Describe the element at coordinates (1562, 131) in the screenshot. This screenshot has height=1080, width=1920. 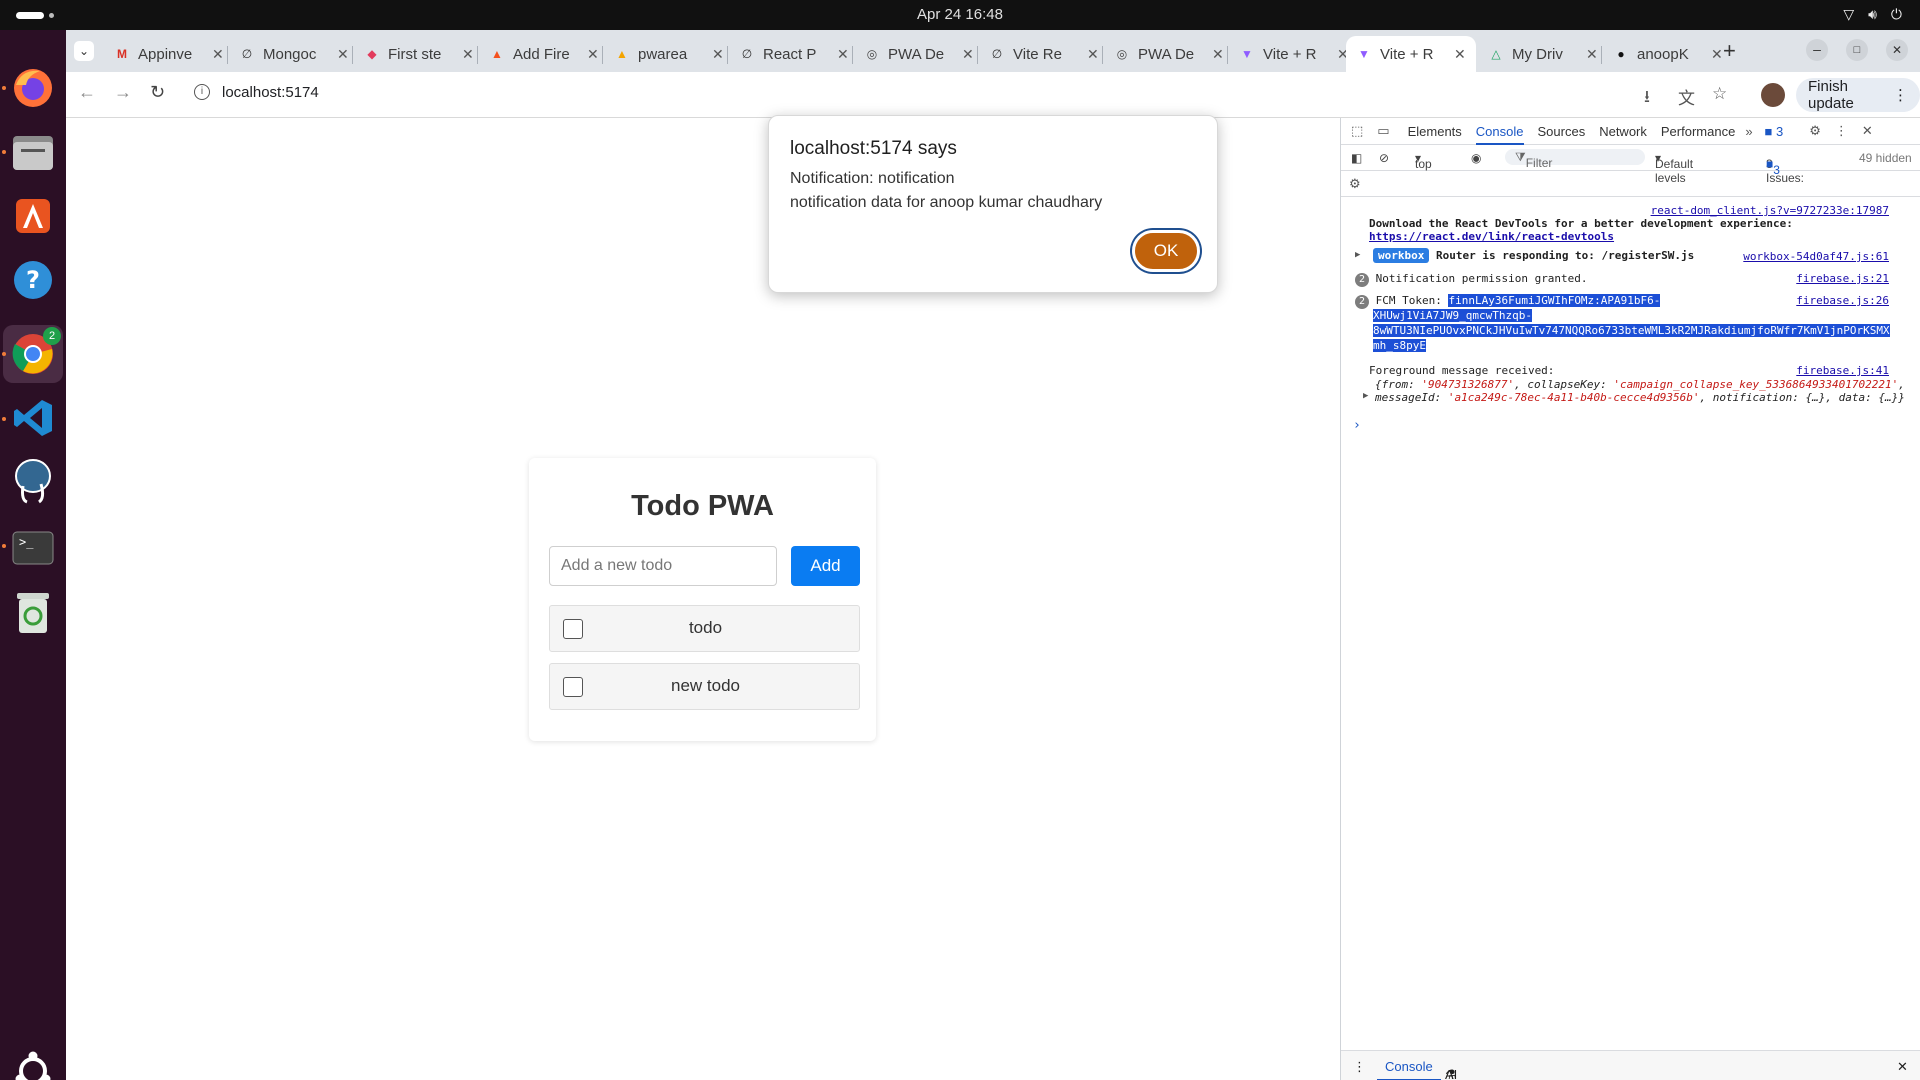
I see `tab-sources: Sources` at that location.